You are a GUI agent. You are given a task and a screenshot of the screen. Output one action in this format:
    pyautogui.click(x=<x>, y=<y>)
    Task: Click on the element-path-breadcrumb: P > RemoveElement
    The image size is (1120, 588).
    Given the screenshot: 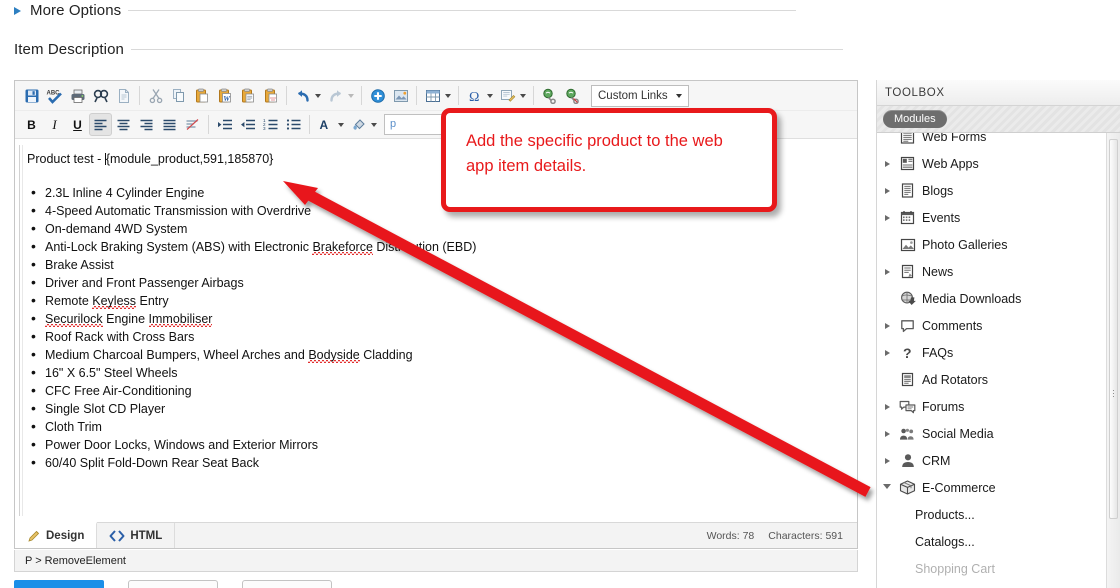 What is the action you would take?
    pyautogui.click(x=436, y=561)
    